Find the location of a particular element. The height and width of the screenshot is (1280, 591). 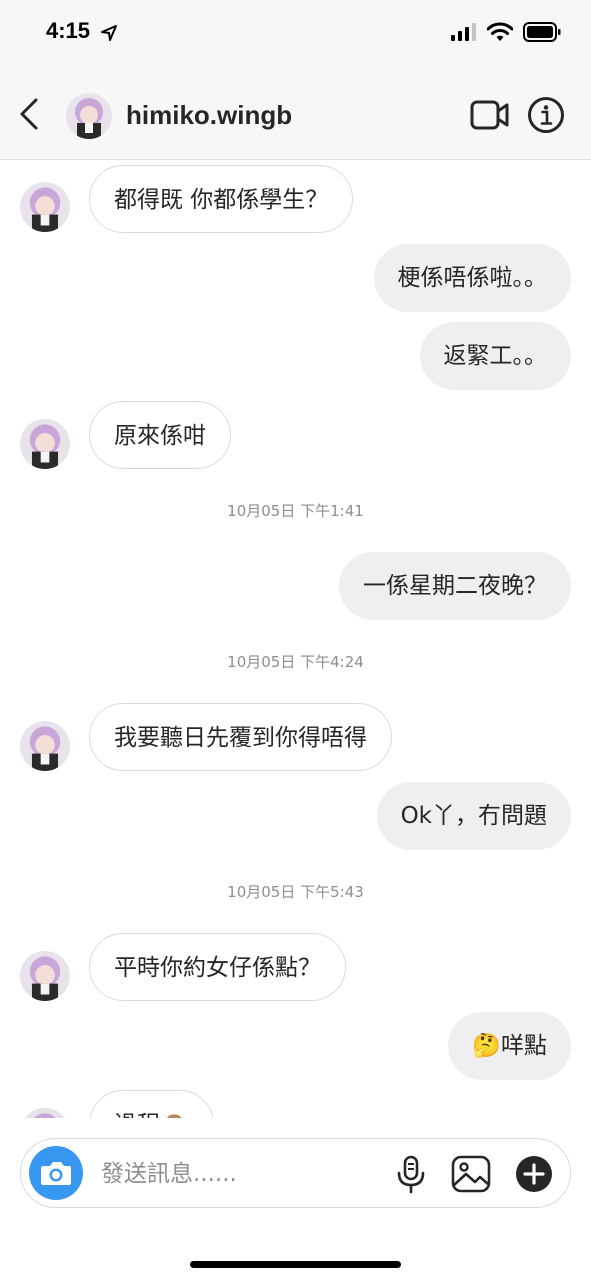

message-timestamp: 10月05日 下午4:24 is located at coordinates (295, 662).